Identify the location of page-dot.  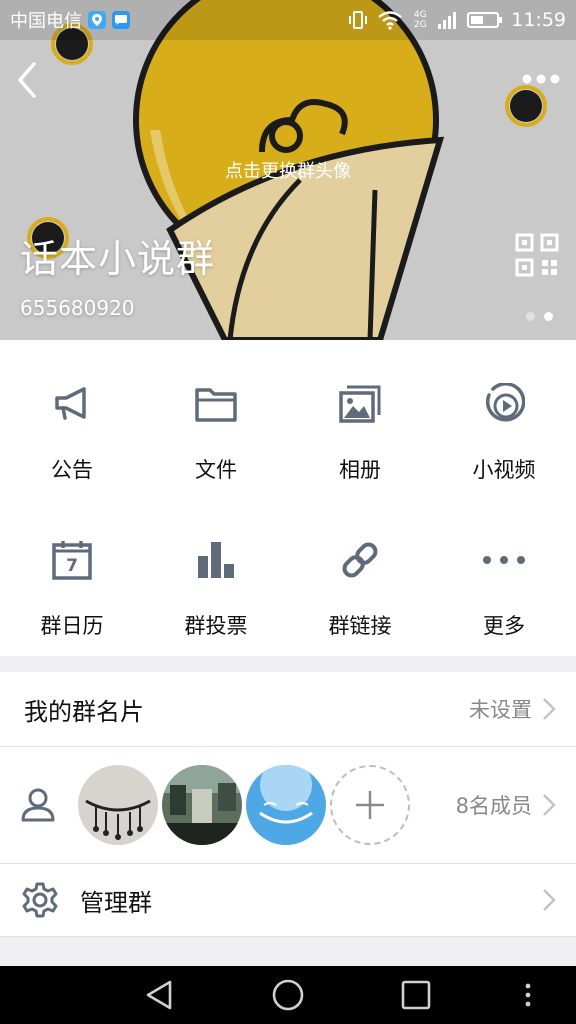
(530, 316).